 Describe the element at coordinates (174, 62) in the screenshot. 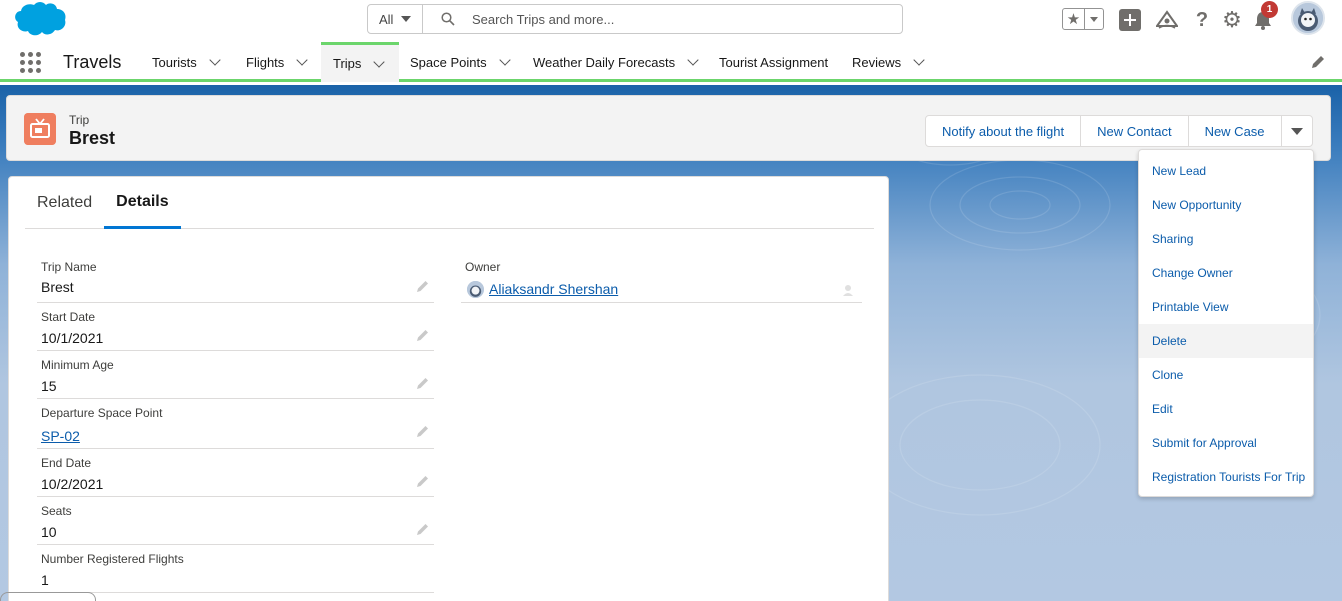

I see `nav-item-label: Tourists` at that location.